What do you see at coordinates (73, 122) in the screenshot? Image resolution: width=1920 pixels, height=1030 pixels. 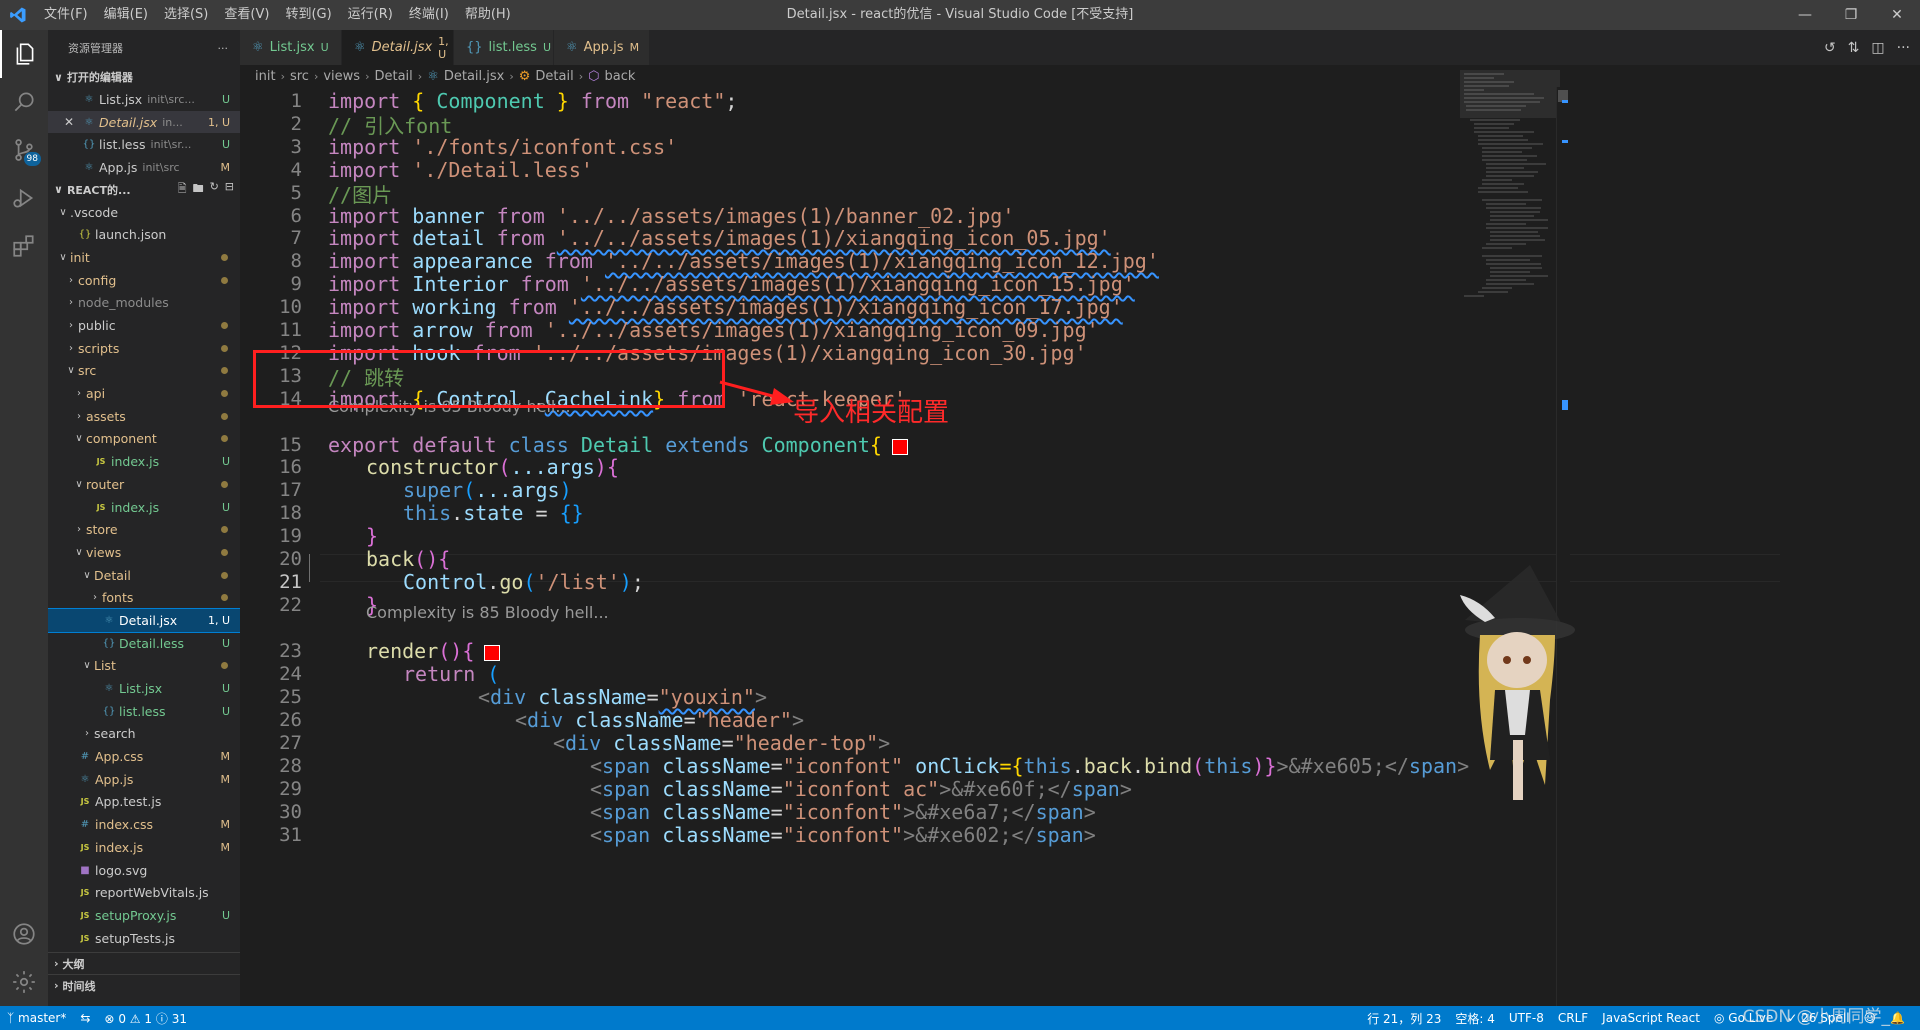 I see `close-icon: ✕` at bounding box center [73, 122].